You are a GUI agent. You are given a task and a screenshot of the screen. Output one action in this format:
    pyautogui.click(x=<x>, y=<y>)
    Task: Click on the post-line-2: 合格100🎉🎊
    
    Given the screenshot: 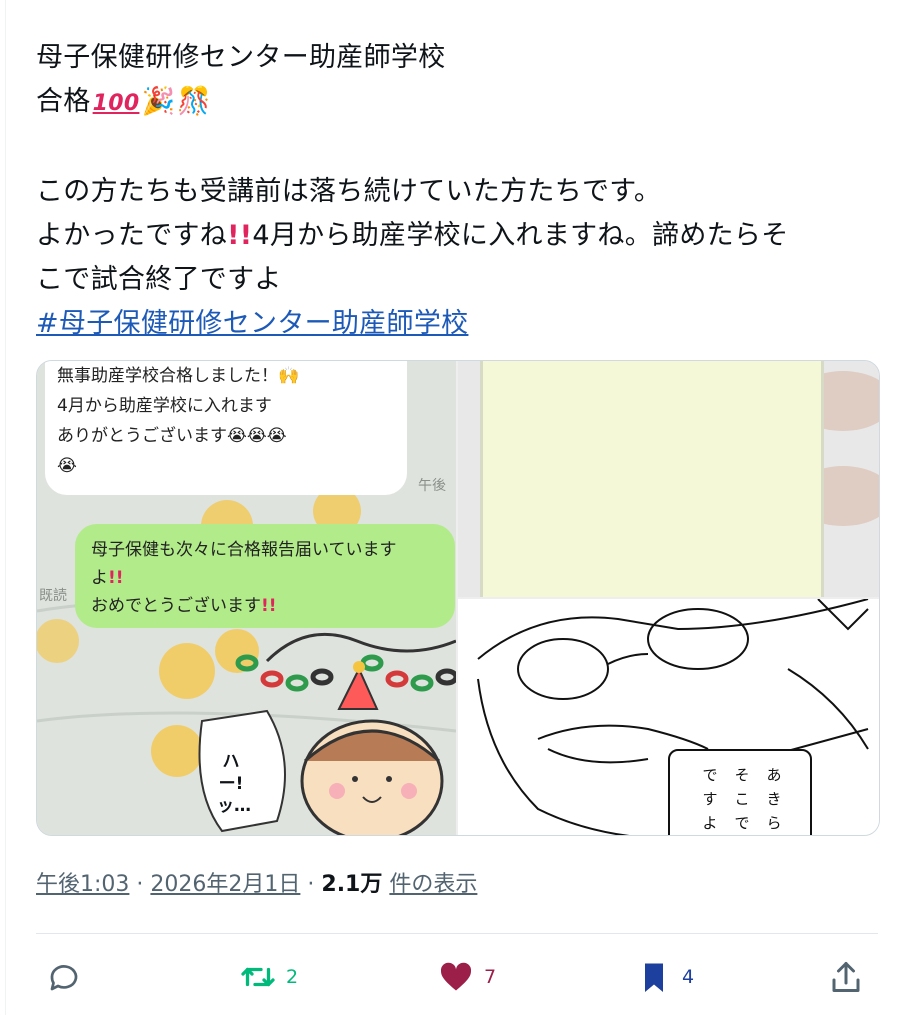 What is the action you would take?
    pyautogui.click(x=457, y=103)
    